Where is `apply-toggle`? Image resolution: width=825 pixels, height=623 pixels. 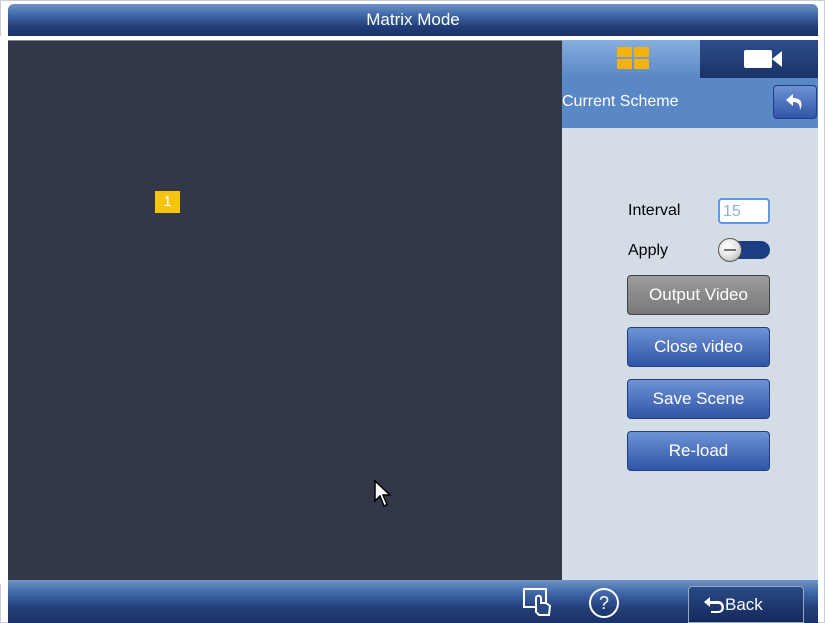
apply-toggle is located at coordinates (744, 250).